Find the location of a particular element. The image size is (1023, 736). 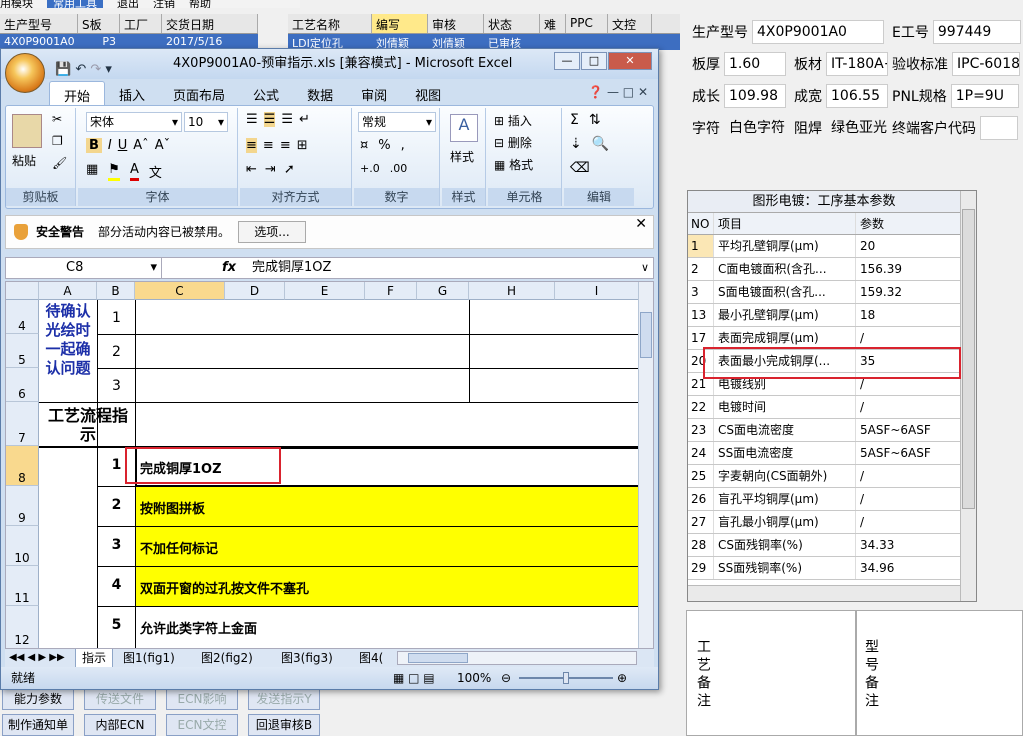

capability-params-button: 能力参数 is located at coordinates (38, 699).